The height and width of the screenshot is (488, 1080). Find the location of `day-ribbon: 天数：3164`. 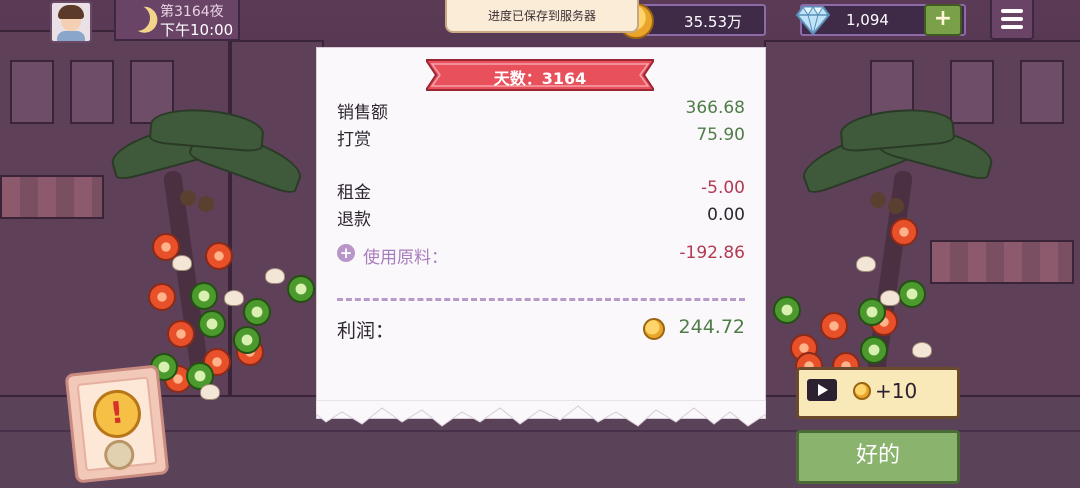

day-ribbon: 天数：3164 is located at coordinates (540, 75).